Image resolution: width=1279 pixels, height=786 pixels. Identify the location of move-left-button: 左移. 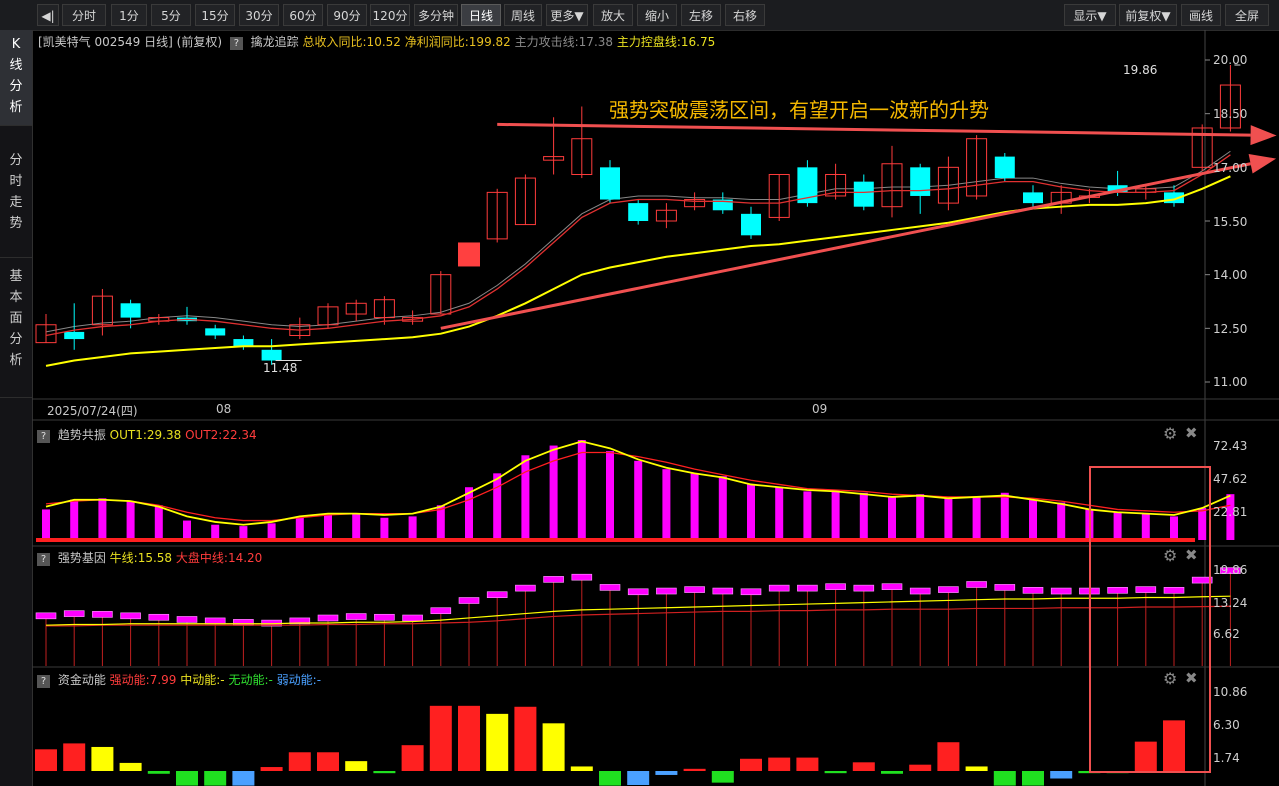
(701, 15).